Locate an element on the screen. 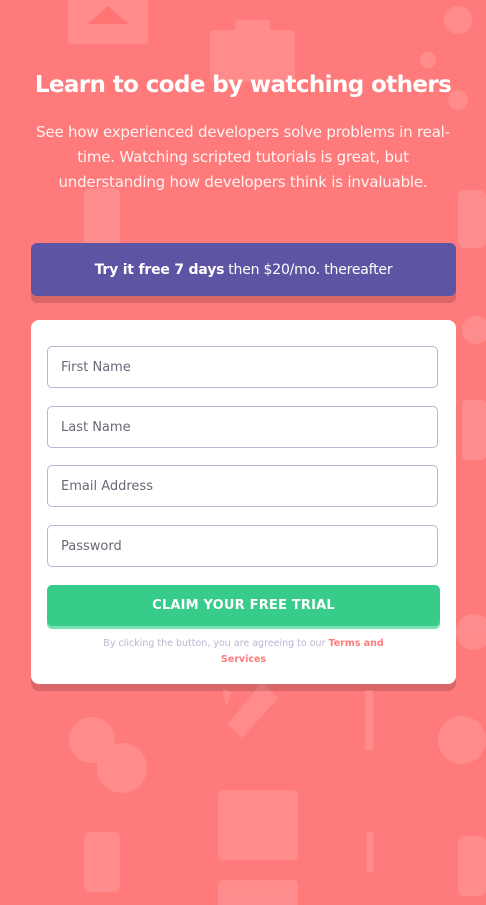 The height and width of the screenshot is (905, 486). last-name-input is located at coordinates (242, 427).